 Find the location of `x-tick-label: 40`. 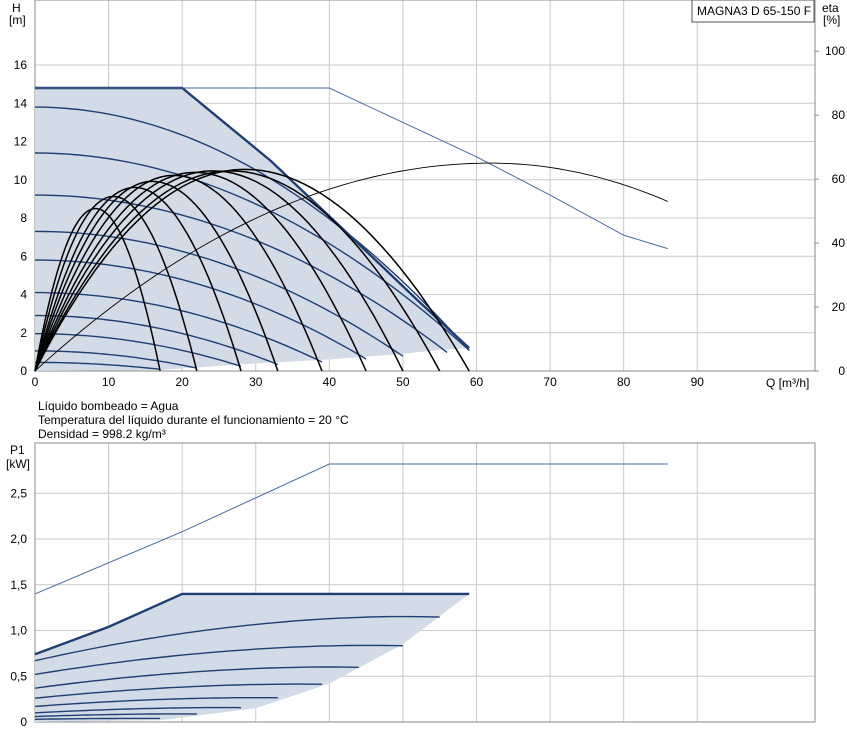

x-tick-label: 40 is located at coordinates (330, 382).